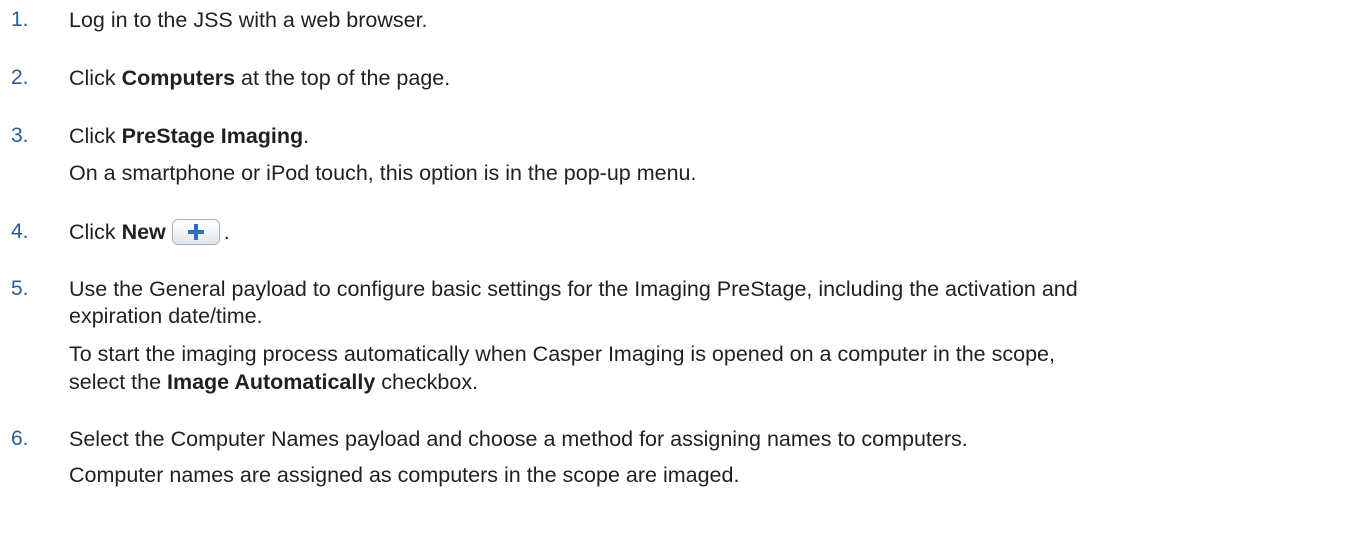 The height and width of the screenshot is (533, 1372). I want to click on plus-icon, so click(195, 232).